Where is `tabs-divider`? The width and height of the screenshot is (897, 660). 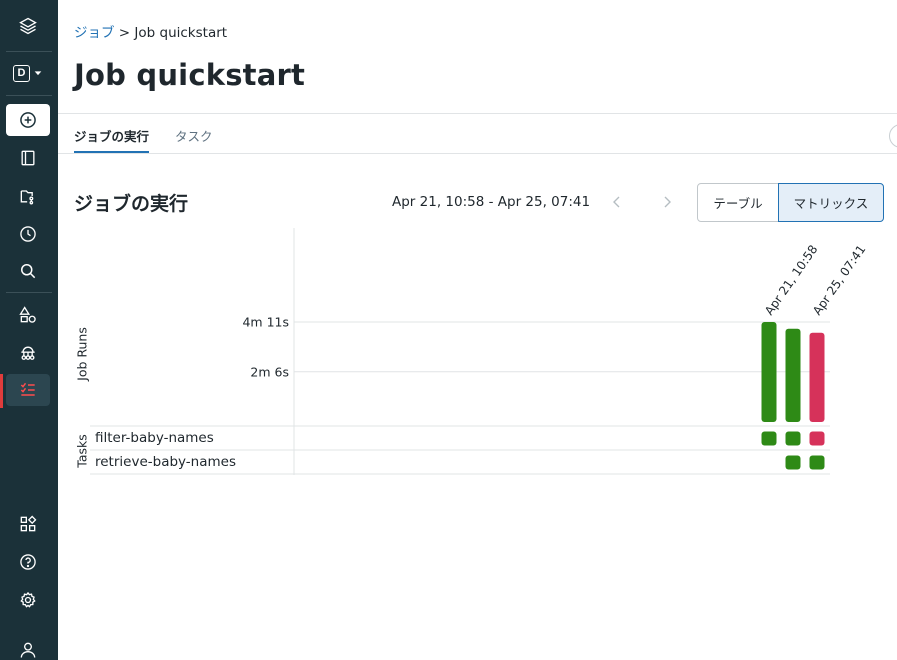
tabs-divider is located at coordinates (477, 153).